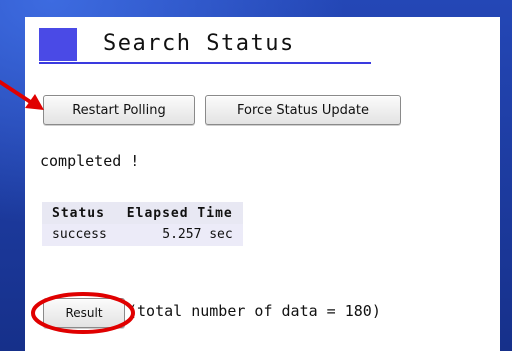  What do you see at coordinates (83, 313) in the screenshot?
I see `result-highlight-ellipse` at bounding box center [83, 313].